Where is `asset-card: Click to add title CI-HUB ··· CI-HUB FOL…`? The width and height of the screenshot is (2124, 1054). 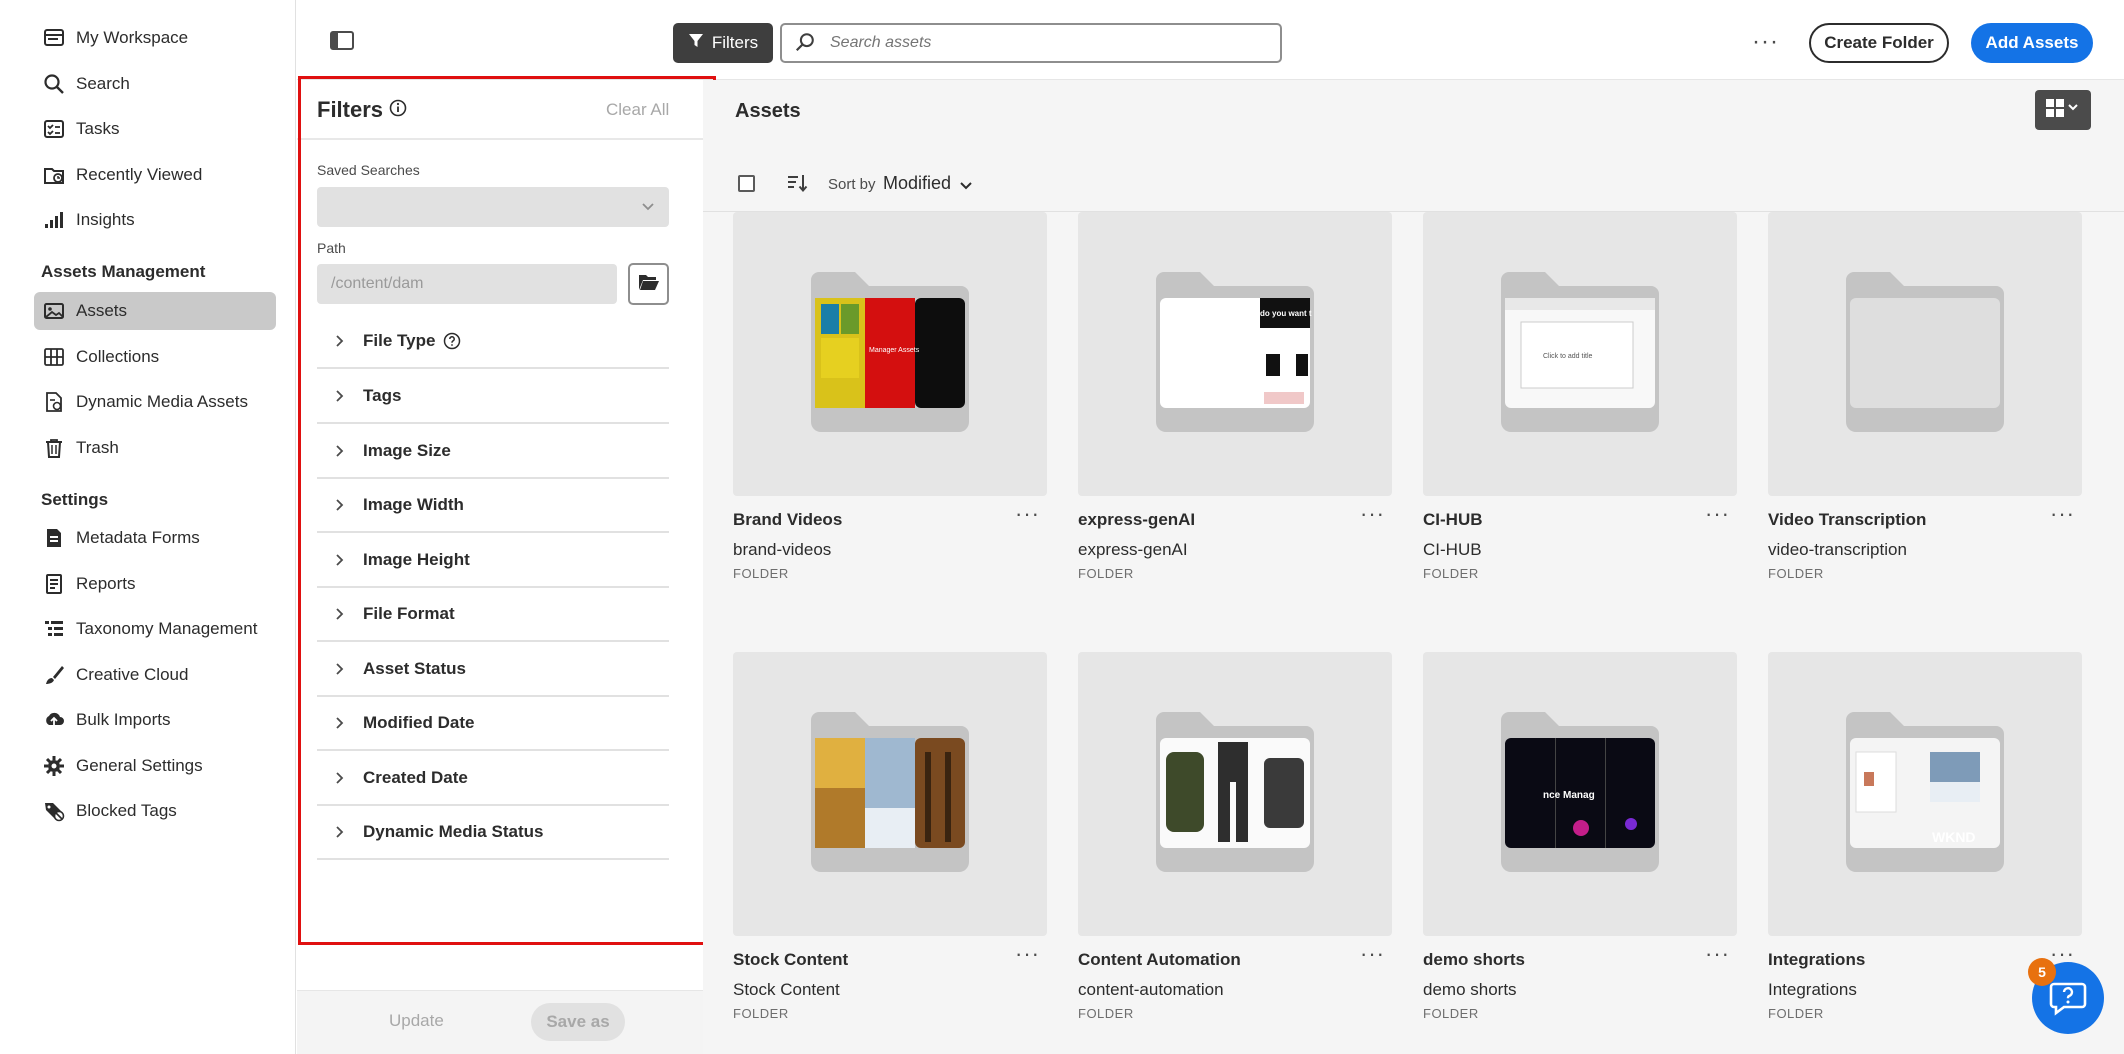
asset-card: Click to add title CI-HUB ··· CI-HUB FOL… is located at coordinates (1580, 402).